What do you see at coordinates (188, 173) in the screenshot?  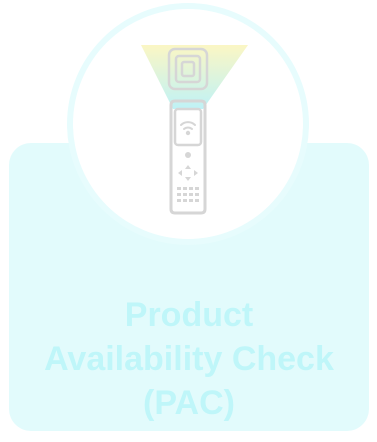 I see `dpad-icon` at bounding box center [188, 173].